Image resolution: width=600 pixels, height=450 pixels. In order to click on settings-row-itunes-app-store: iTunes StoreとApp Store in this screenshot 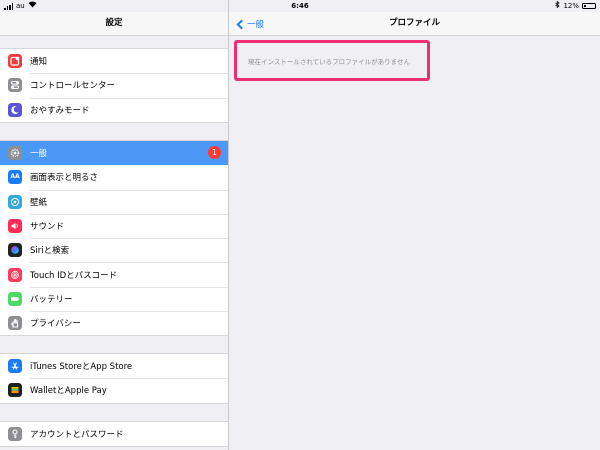, I will do `click(114, 366)`.